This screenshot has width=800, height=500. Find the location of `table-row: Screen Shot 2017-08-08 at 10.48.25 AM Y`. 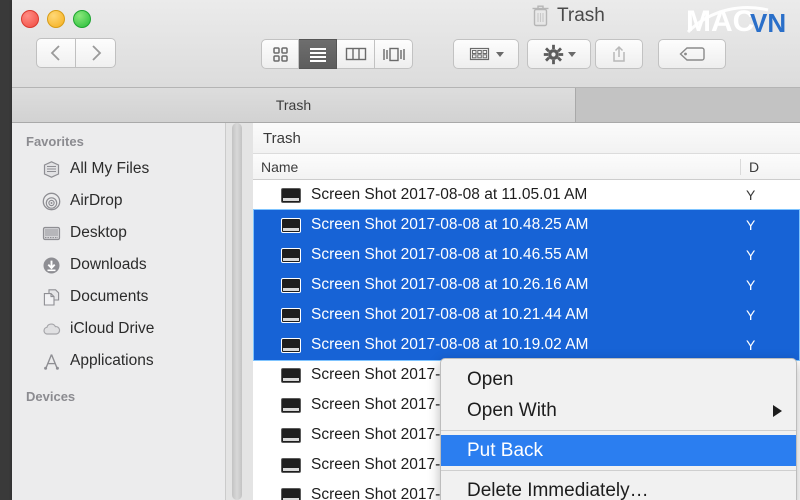

table-row: Screen Shot 2017-08-08 at 10.48.25 AM Y is located at coordinates (526, 225).